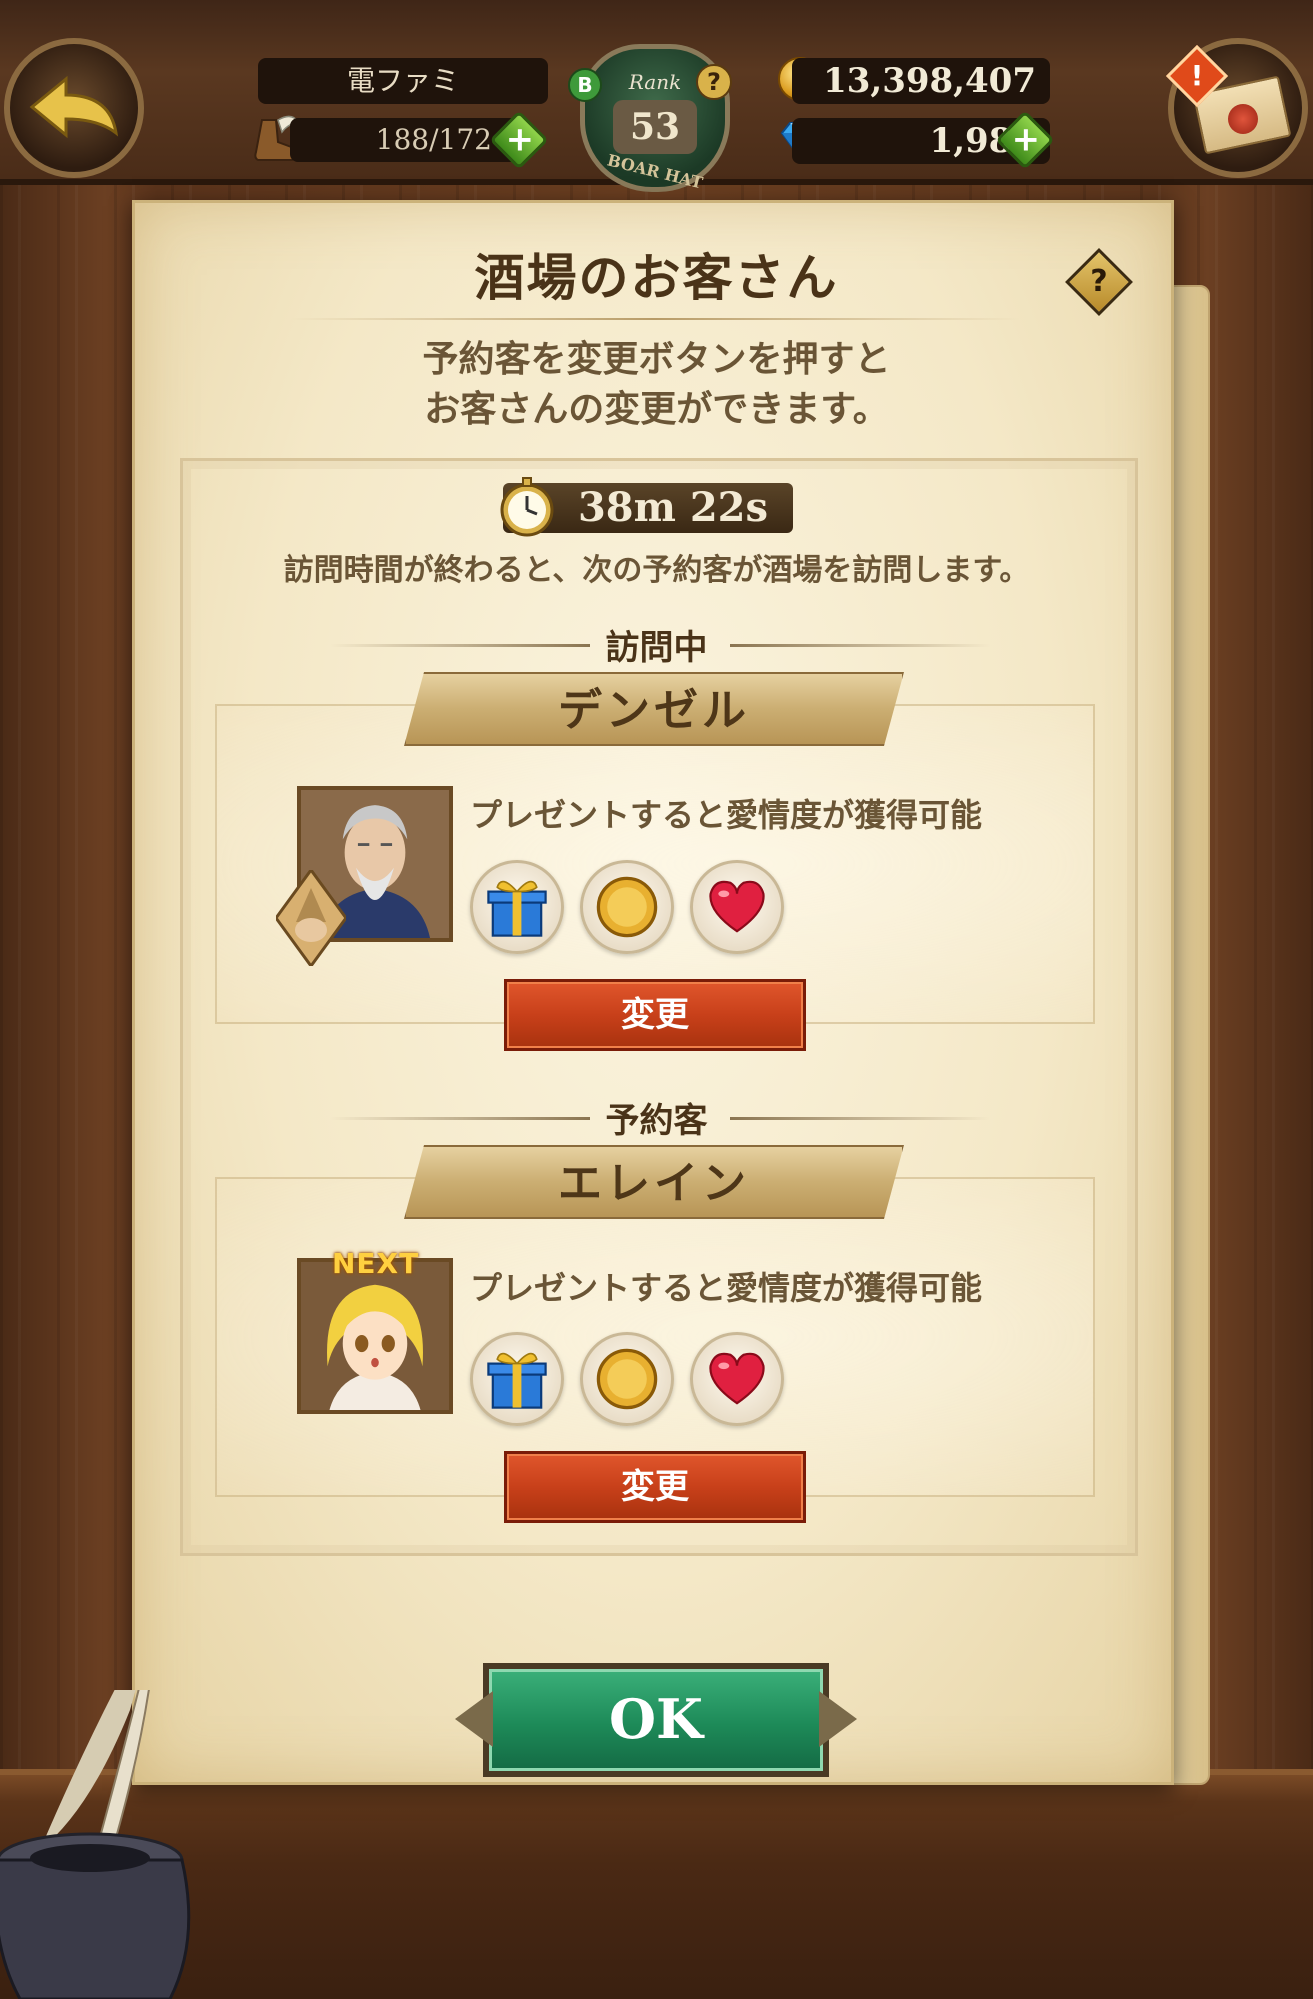 Image resolution: width=1313 pixels, height=1999 pixels. What do you see at coordinates (656, 1121) in the screenshot?
I see `reserved-section-label: 予約客` at bounding box center [656, 1121].